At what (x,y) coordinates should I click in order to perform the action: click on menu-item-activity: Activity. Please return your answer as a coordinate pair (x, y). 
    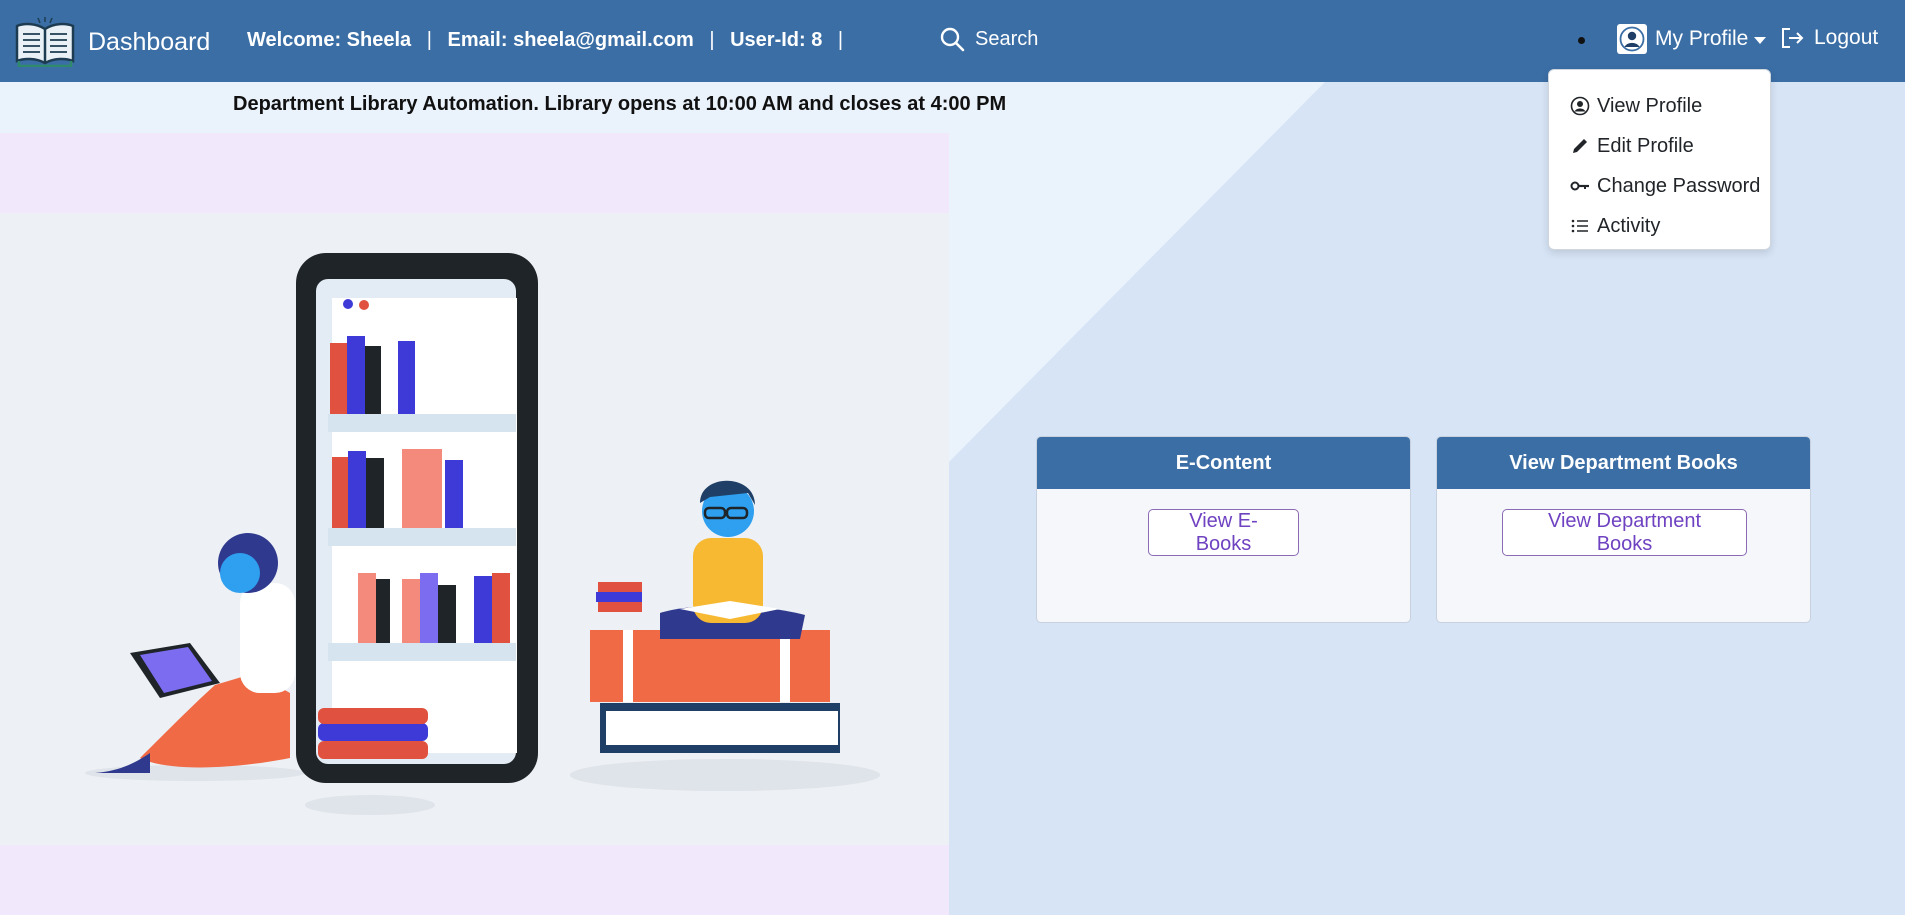
    Looking at the image, I should click on (1659, 226).